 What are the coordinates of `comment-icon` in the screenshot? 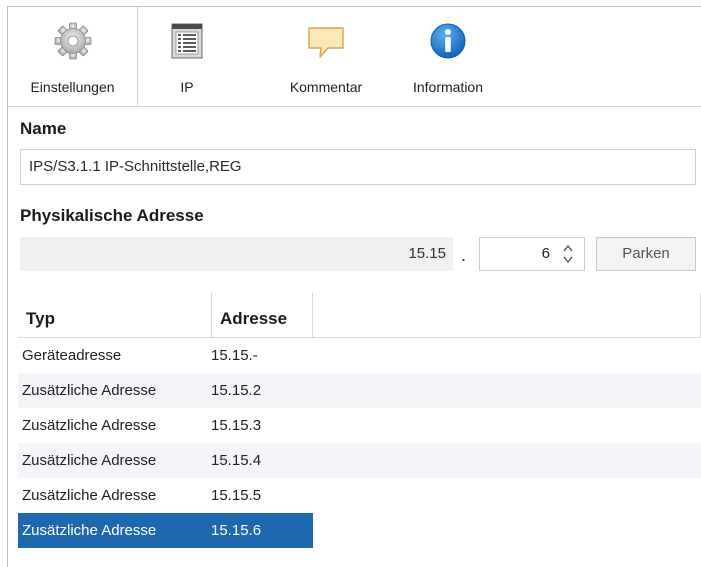 It's located at (326, 42).